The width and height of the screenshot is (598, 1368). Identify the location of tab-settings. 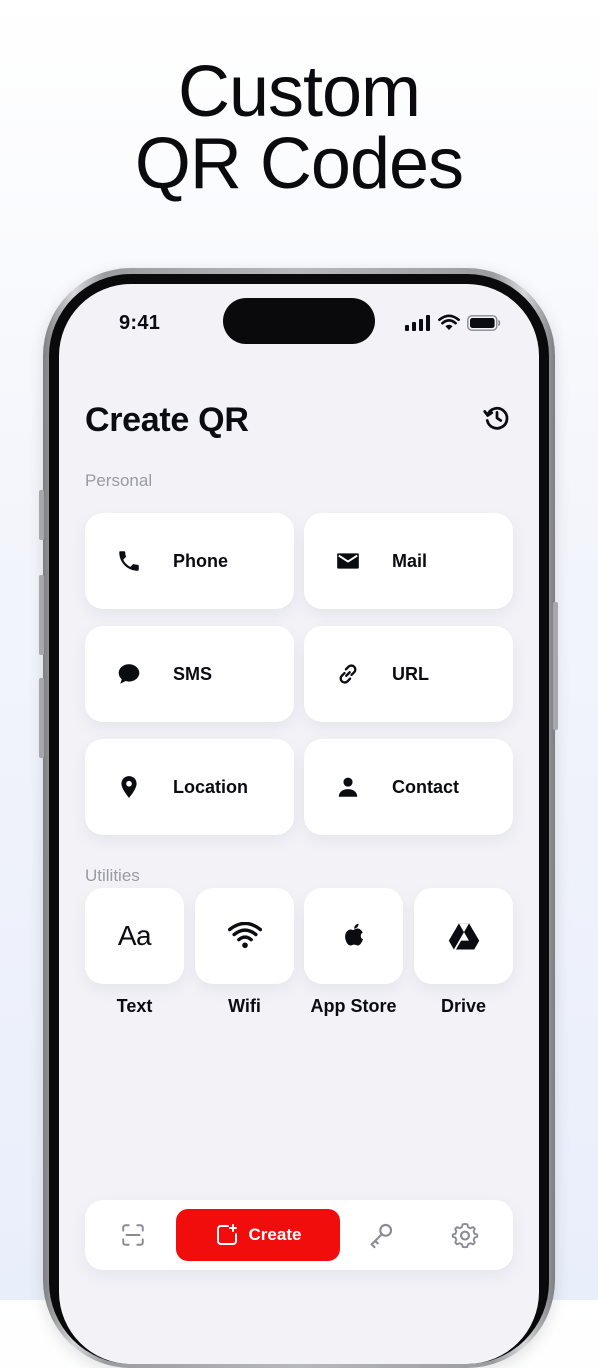
(465, 1235).